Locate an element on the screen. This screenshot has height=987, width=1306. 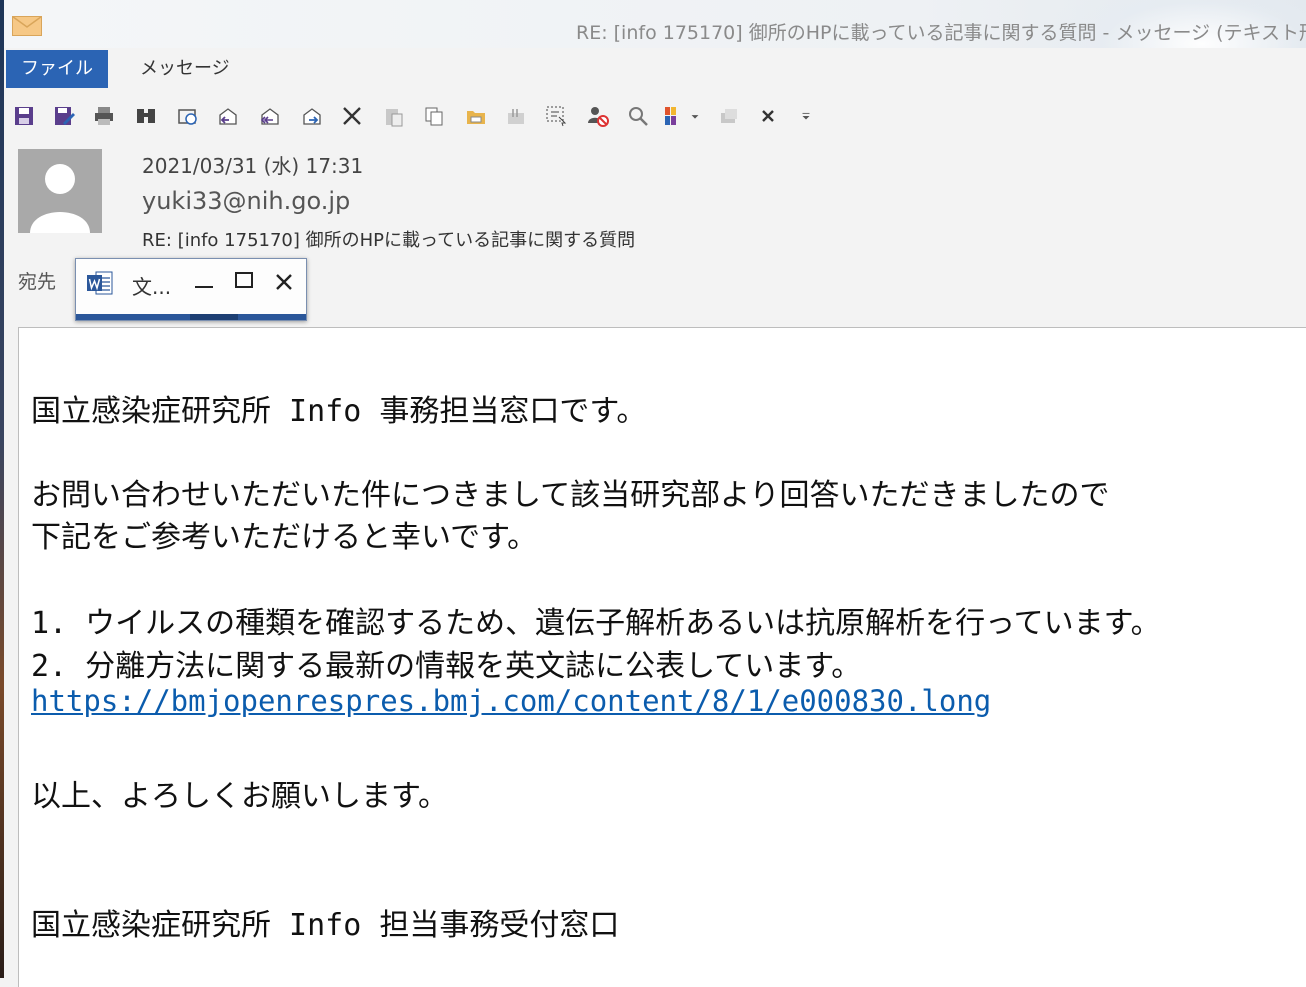
maximize-icon is located at coordinates (244, 282).